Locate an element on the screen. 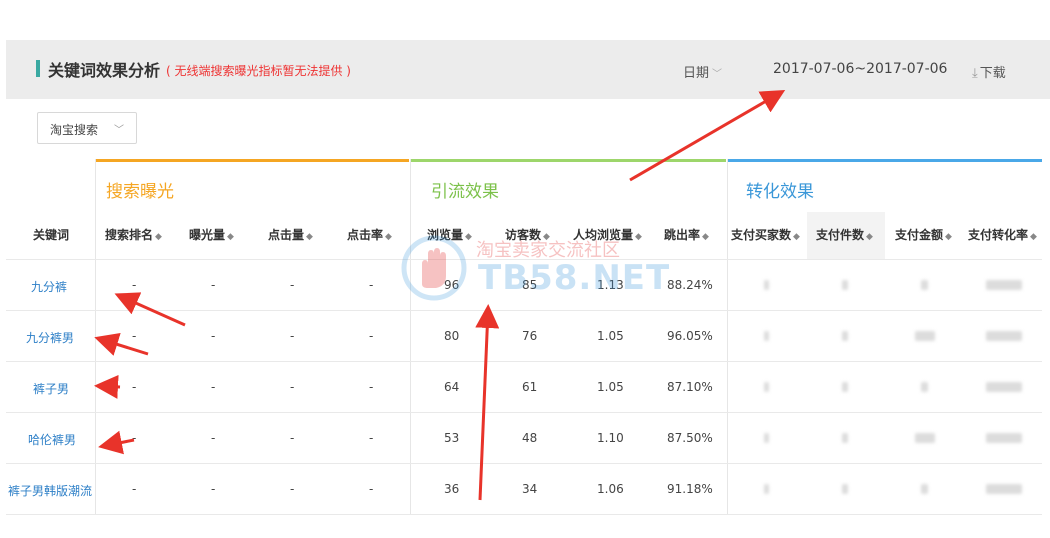 The height and width of the screenshot is (538, 1050). title-note: ( 无线端搜索曝光指标暂无法提供 ) is located at coordinates (258, 71).